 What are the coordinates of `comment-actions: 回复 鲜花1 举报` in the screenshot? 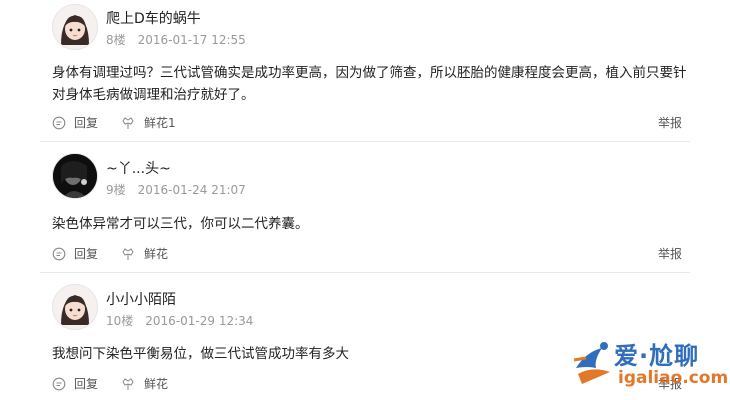 It's located at (367, 123).